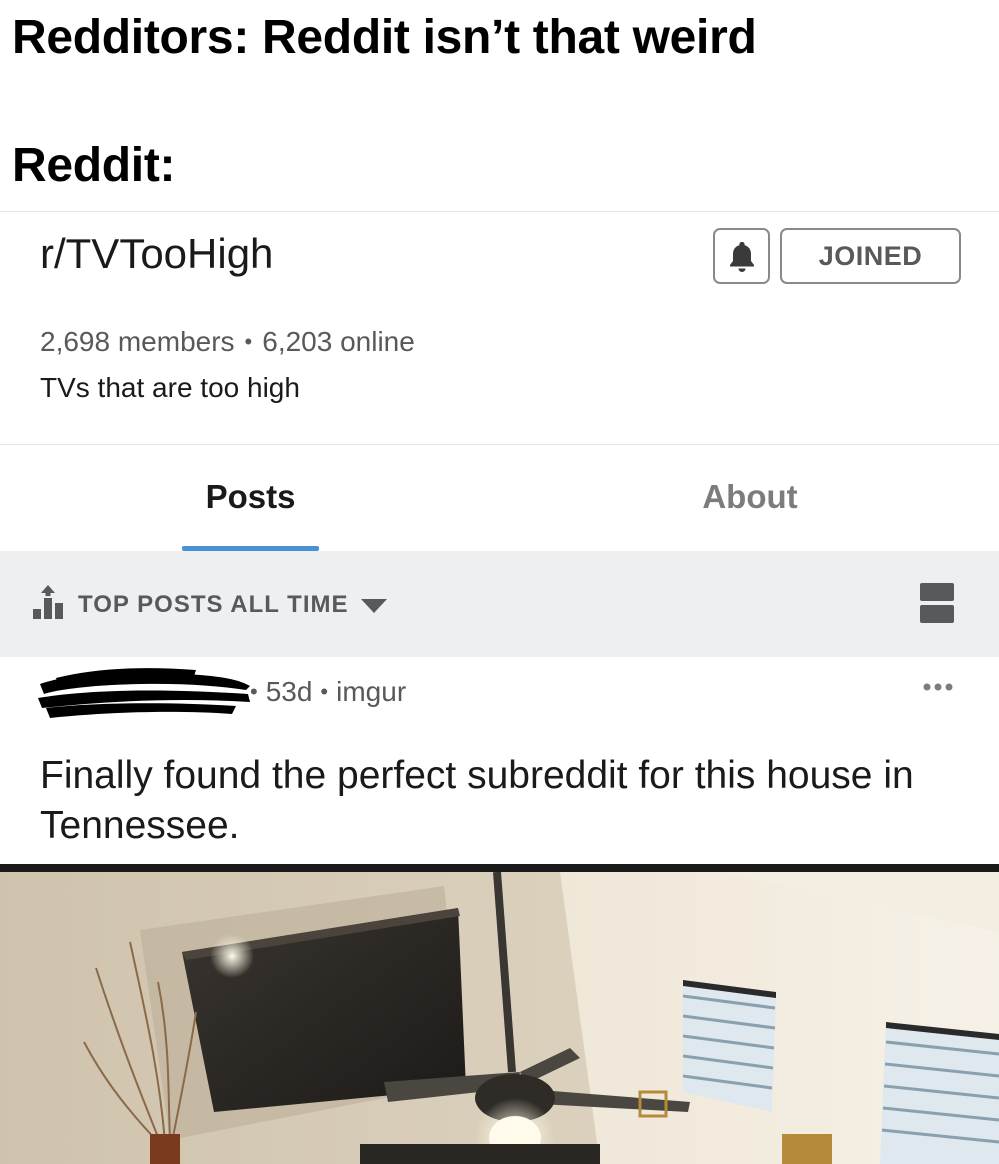  I want to click on tab-about: About, so click(750, 497).